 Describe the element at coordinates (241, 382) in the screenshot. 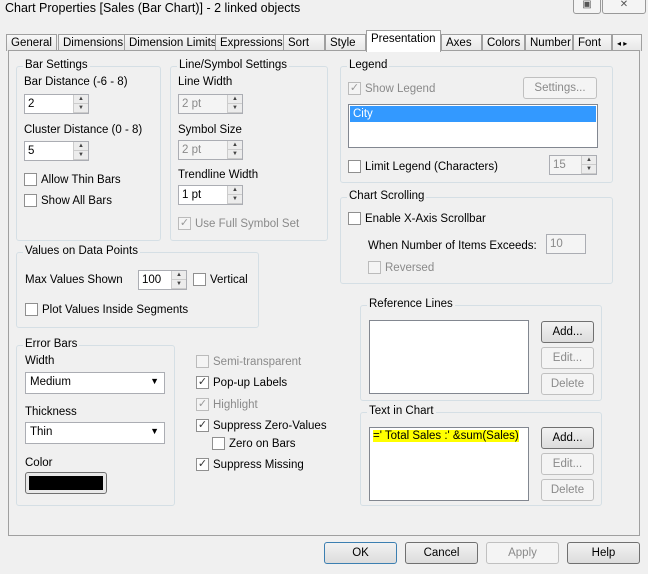

I see `popup-labels-checkbox: ✓ Pop-up Labels` at that location.